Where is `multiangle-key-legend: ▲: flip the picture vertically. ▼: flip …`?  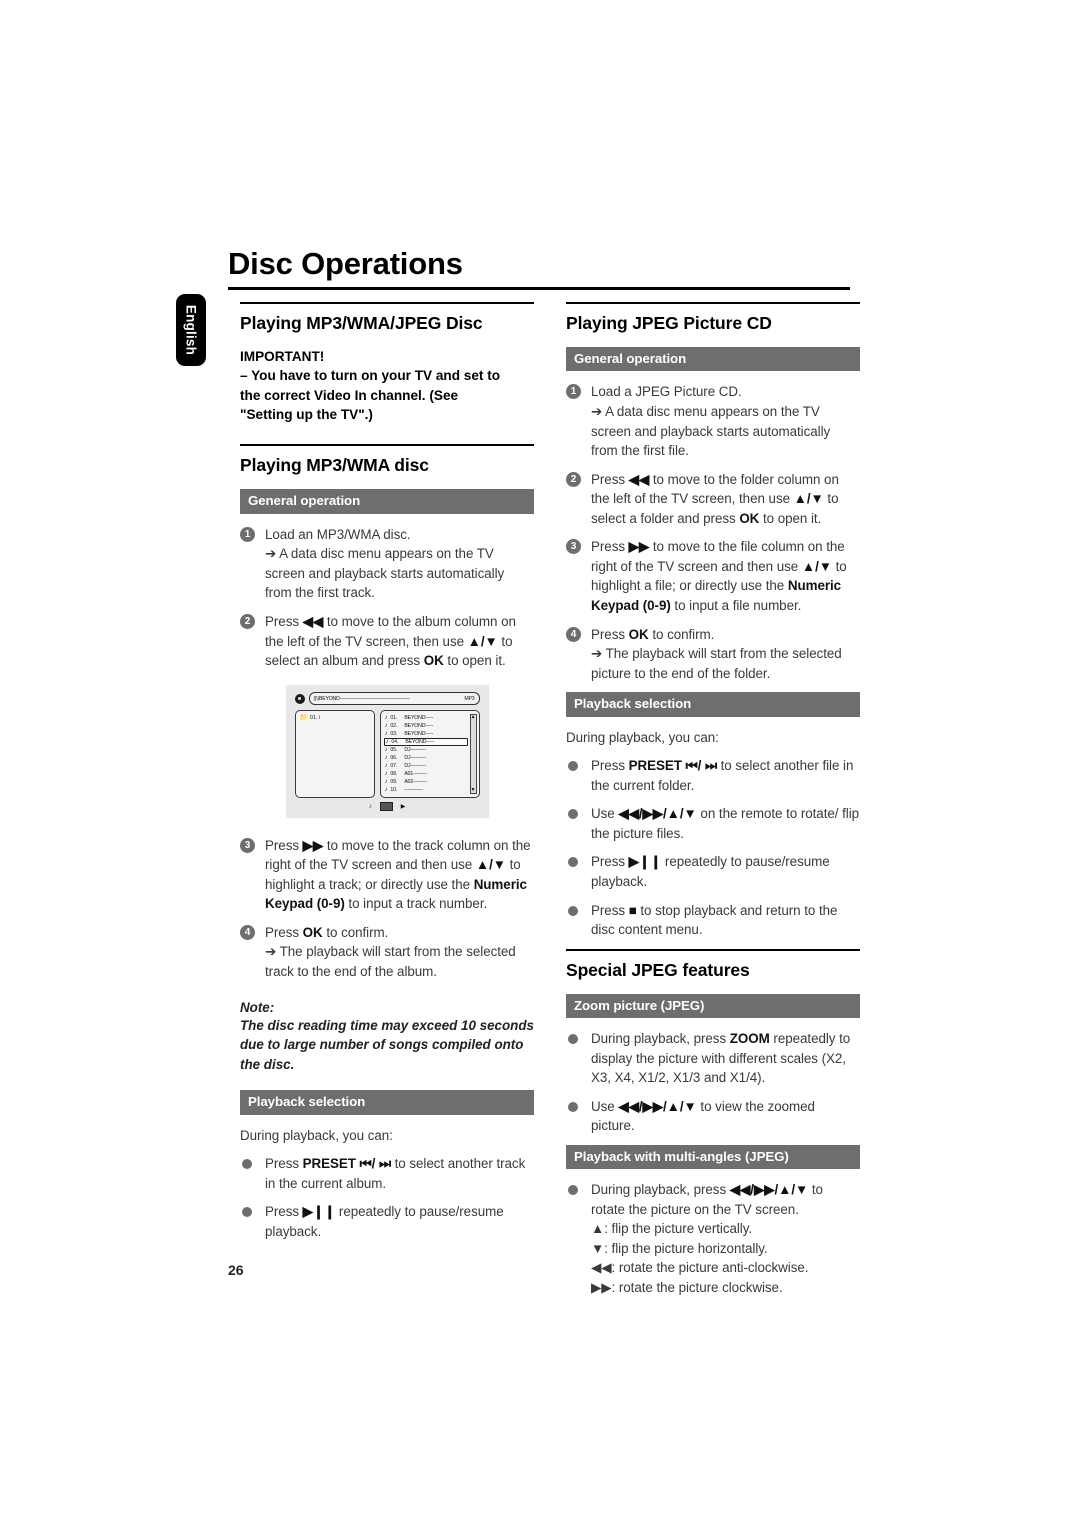
multiangle-key-legend: ▲: flip the picture vertically. ▼: flip … is located at coordinates (725, 1258).